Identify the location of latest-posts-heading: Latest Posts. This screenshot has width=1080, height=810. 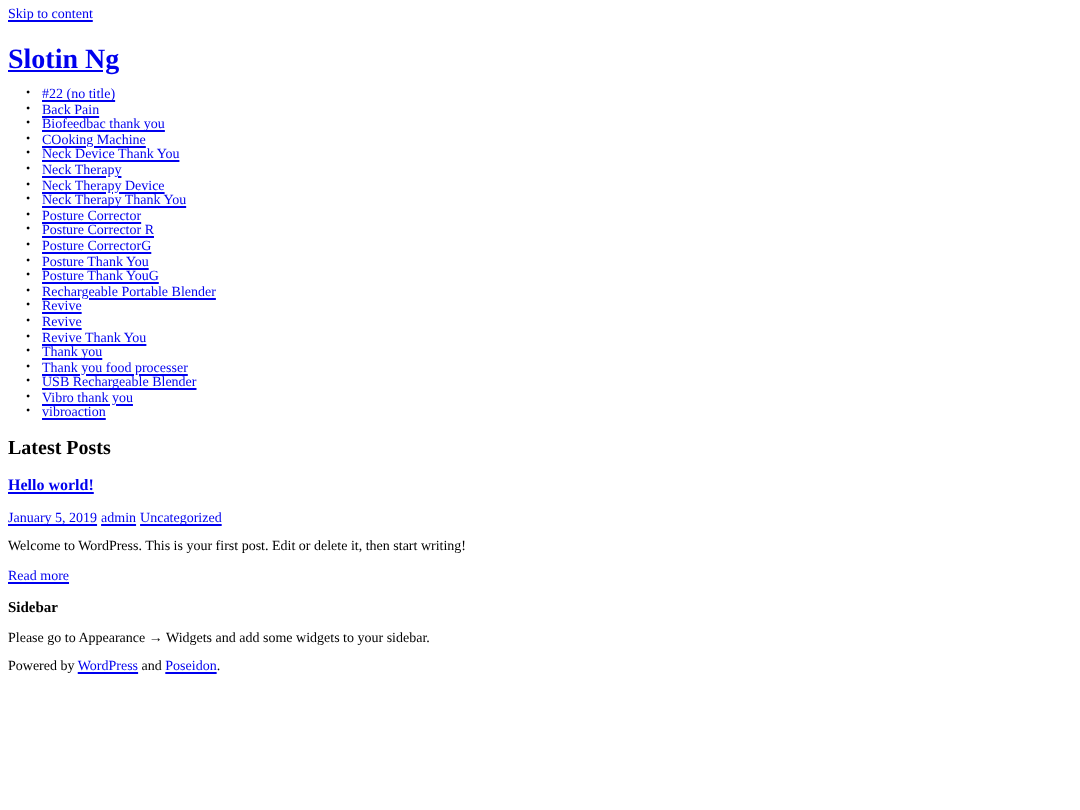
(59, 450).